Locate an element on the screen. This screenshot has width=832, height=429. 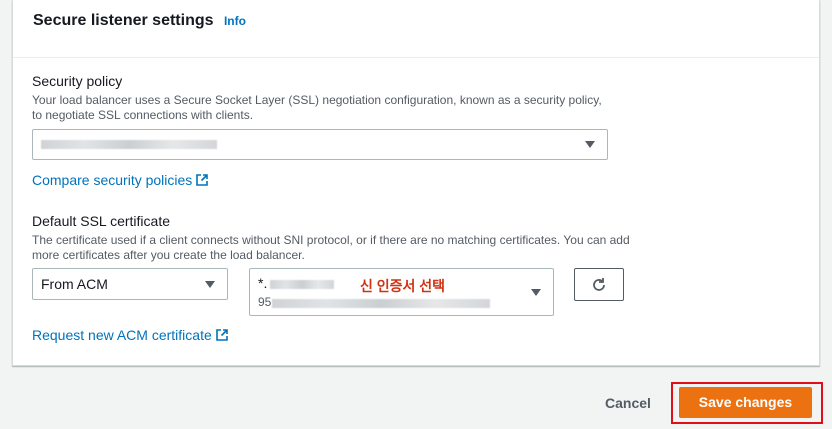
panel-header: Secure listener settings Info is located at coordinates (416, 29).